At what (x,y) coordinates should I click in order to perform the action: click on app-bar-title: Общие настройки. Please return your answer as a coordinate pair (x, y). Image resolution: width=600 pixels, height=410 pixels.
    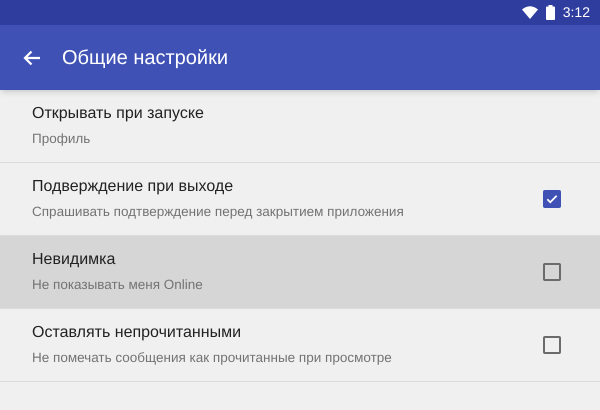
    Looking at the image, I should click on (145, 58).